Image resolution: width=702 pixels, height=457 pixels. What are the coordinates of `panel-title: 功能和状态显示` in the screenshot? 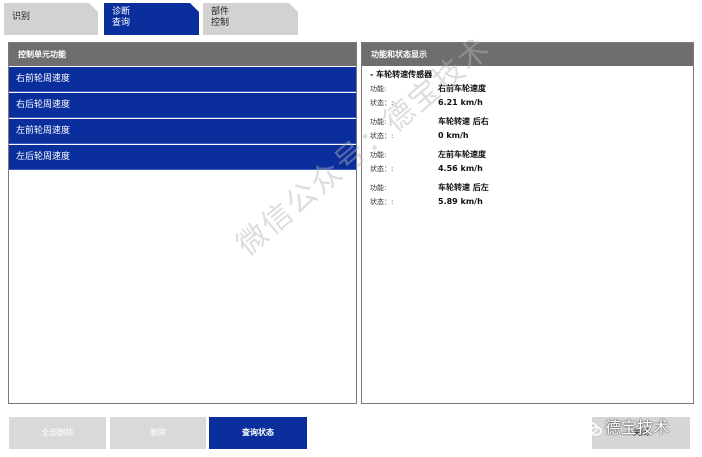 It's located at (527, 54).